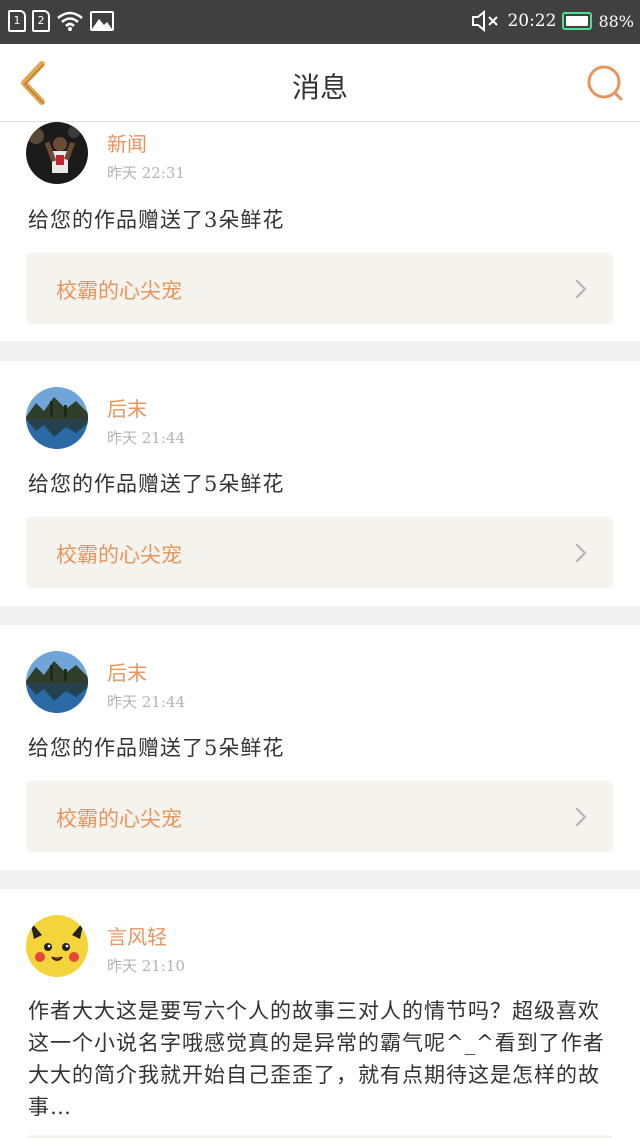 This screenshot has height=1138, width=640. I want to click on message-time: 昨天 22:31, so click(146, 173).